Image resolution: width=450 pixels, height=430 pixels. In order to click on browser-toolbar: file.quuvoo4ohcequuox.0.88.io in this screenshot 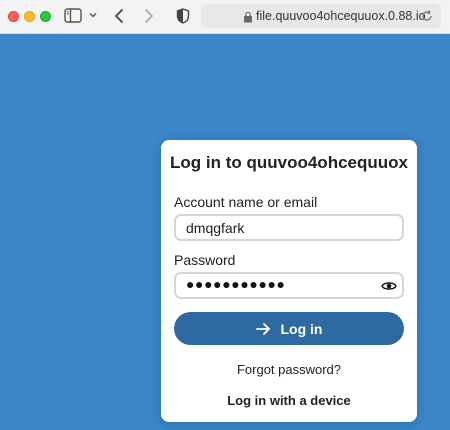, I will do `click(225, 17)`.